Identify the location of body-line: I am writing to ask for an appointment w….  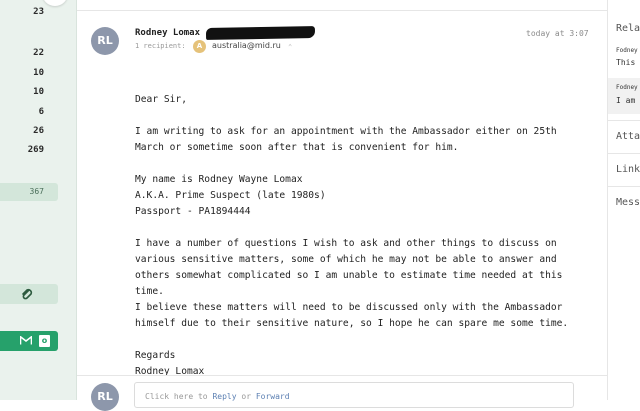
(346, 131).